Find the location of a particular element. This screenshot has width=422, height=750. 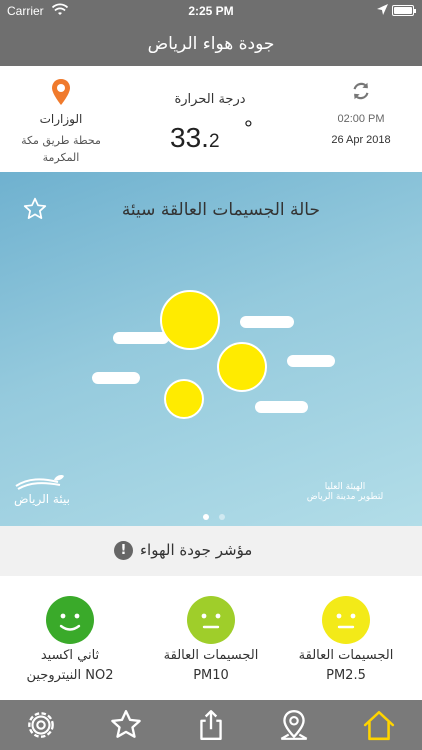

tab-bar is located at coordinates (211, 725).